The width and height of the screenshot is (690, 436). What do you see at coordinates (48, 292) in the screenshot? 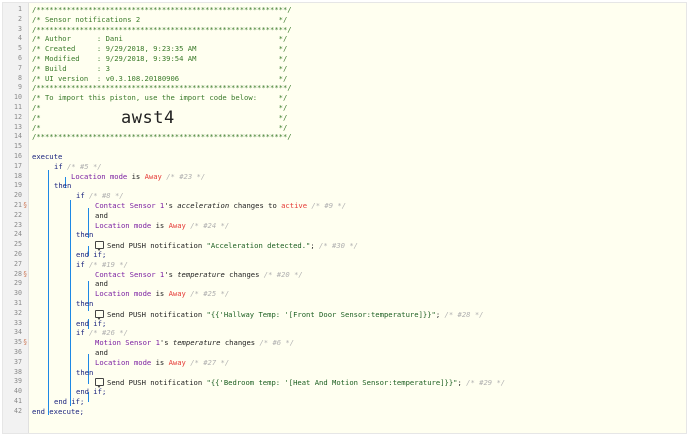
I see `execute-block-bar` at bounding box center [48, 292].